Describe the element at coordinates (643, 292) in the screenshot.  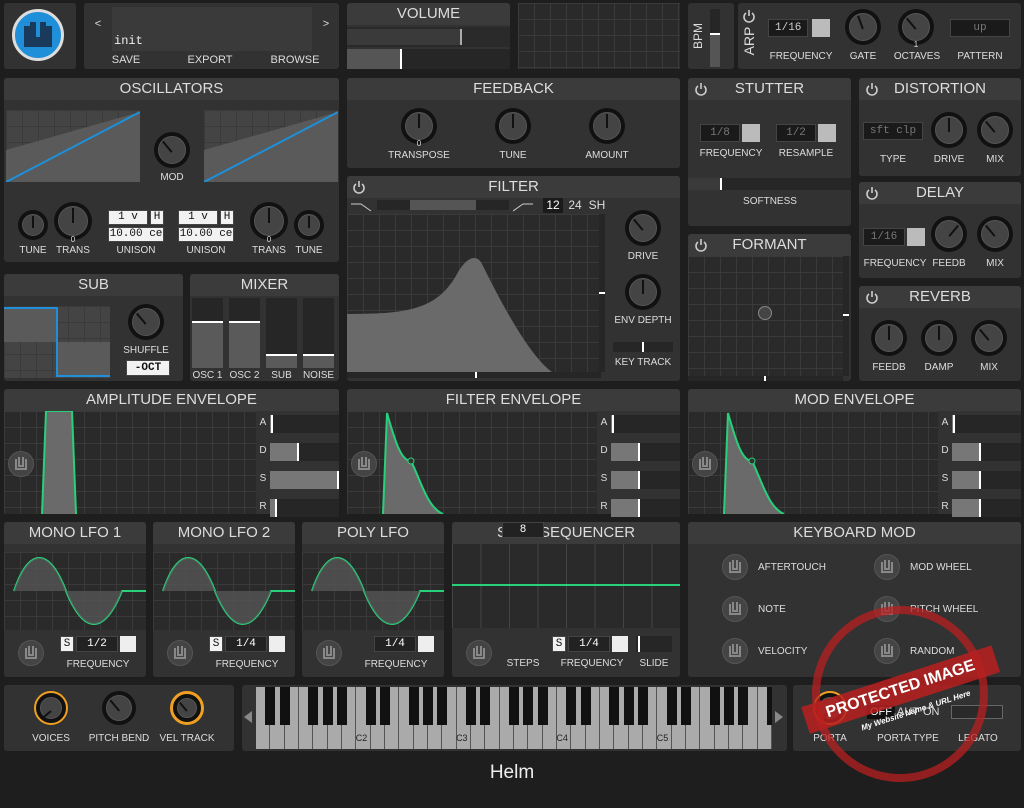
I see `filter-env-depth-knob` at that location.